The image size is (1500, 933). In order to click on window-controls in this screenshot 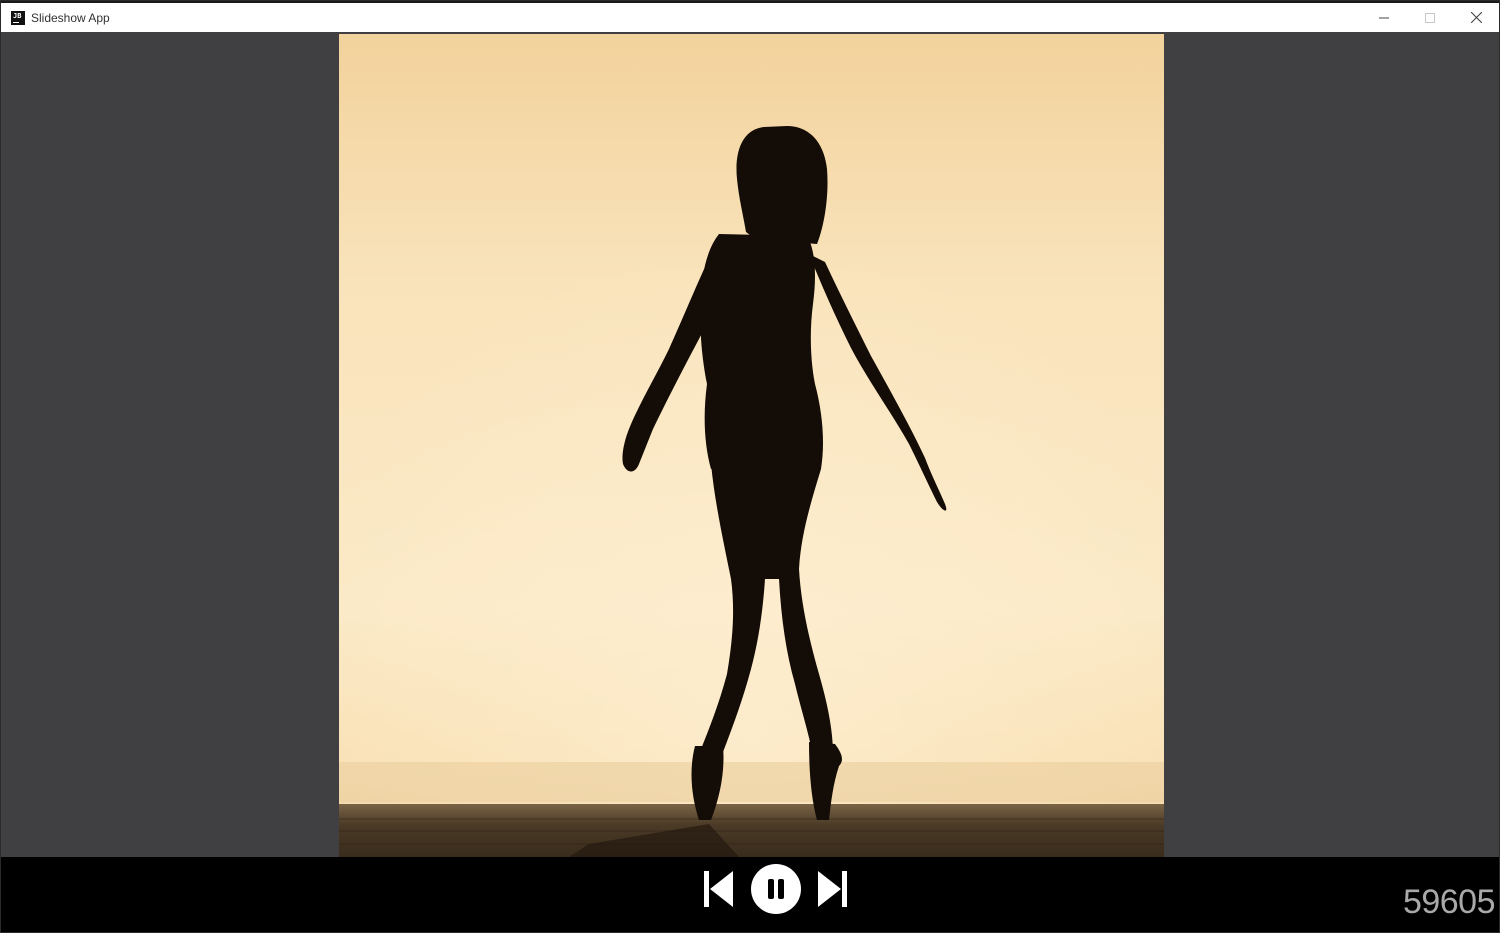, I will do `click(1430, 17)`.